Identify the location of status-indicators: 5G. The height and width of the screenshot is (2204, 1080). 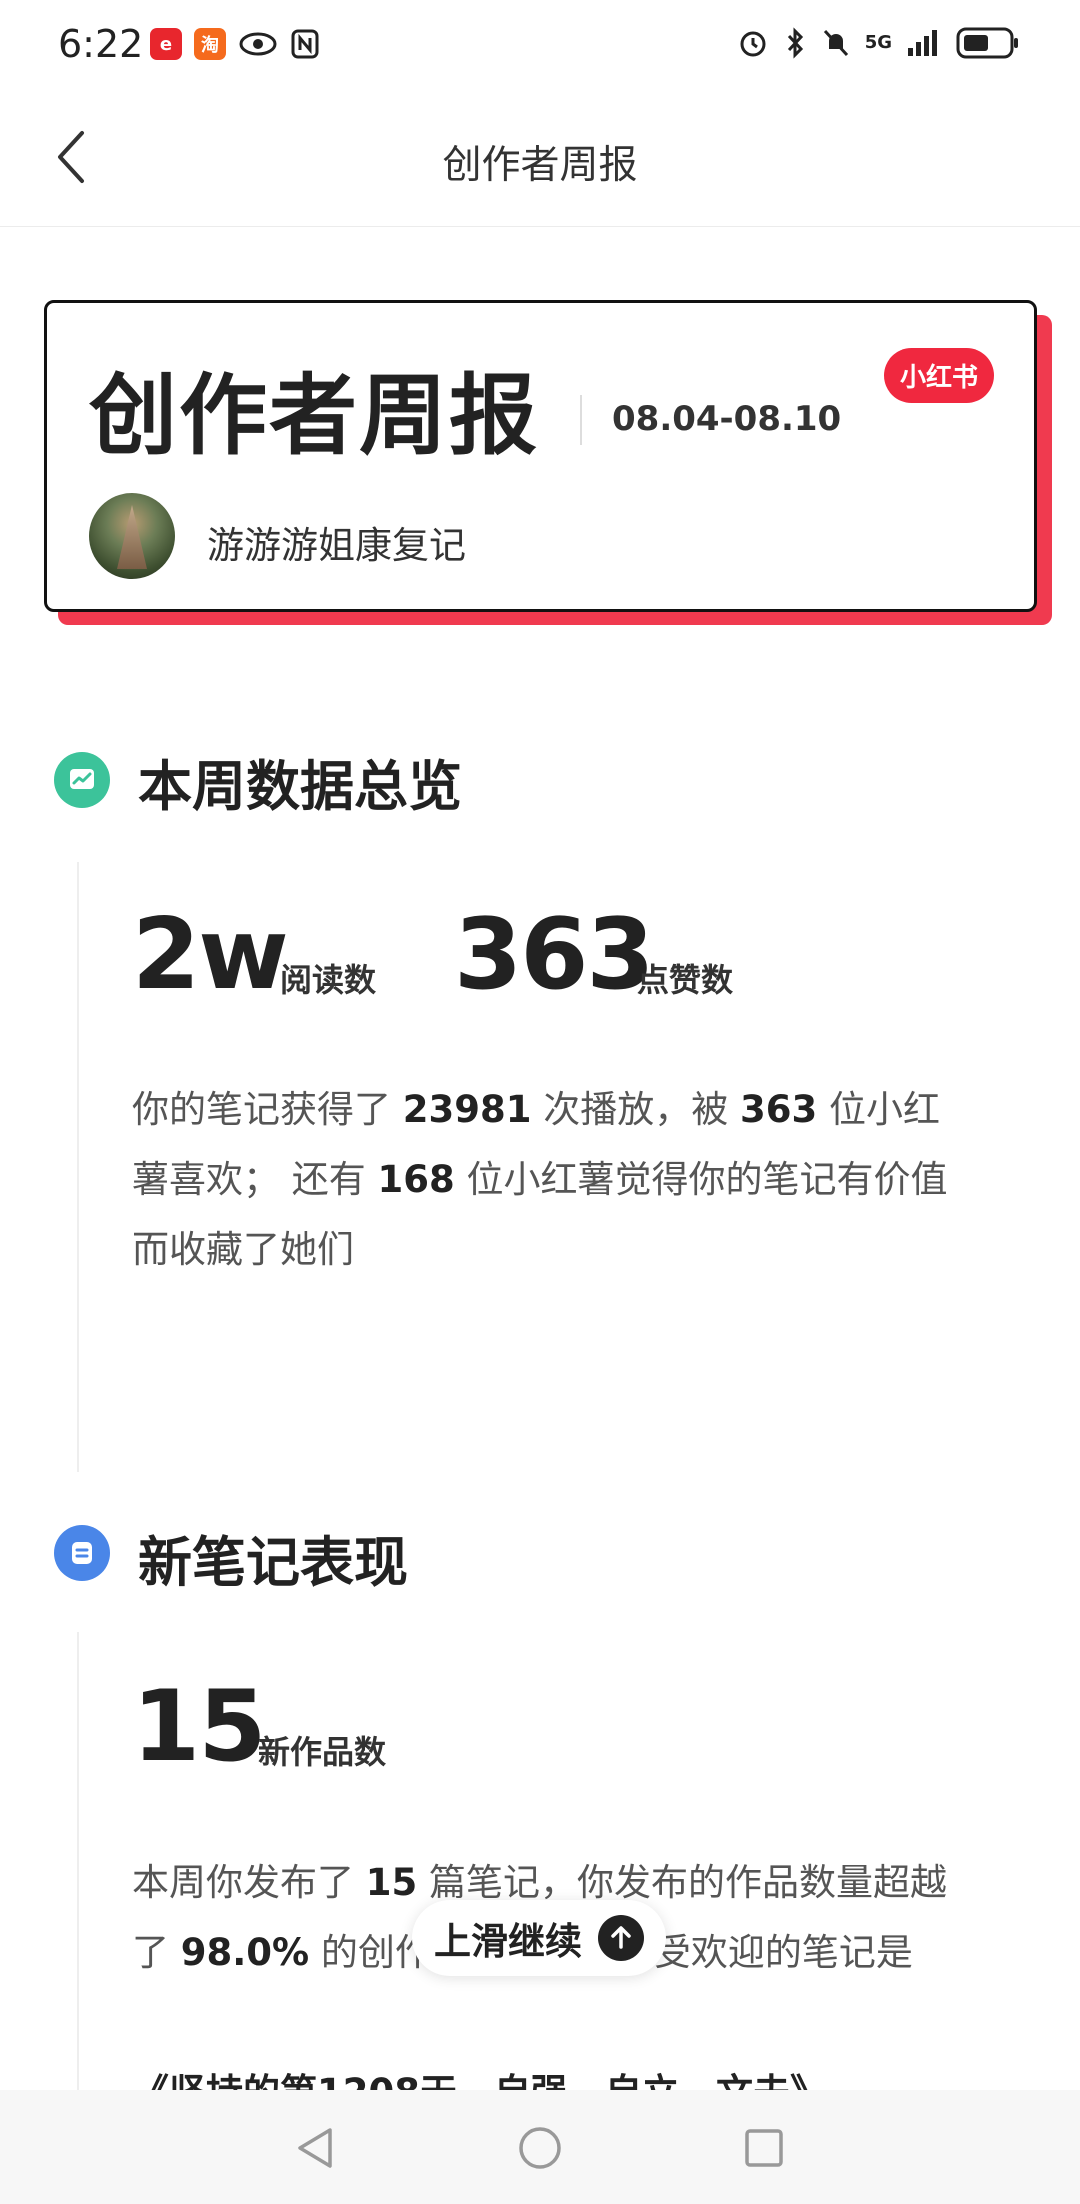
(878, 43).